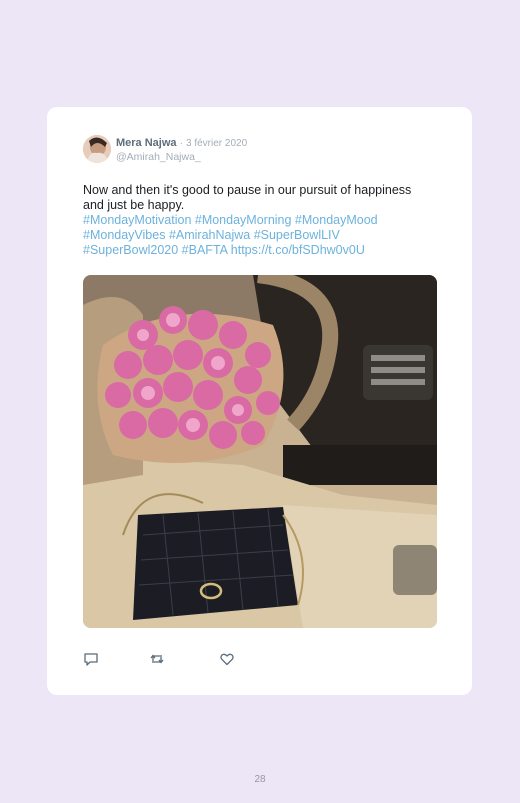 This screenshot has width=520, height=803. I want to click on author-name: Mera Najwa, so click(146, 143).